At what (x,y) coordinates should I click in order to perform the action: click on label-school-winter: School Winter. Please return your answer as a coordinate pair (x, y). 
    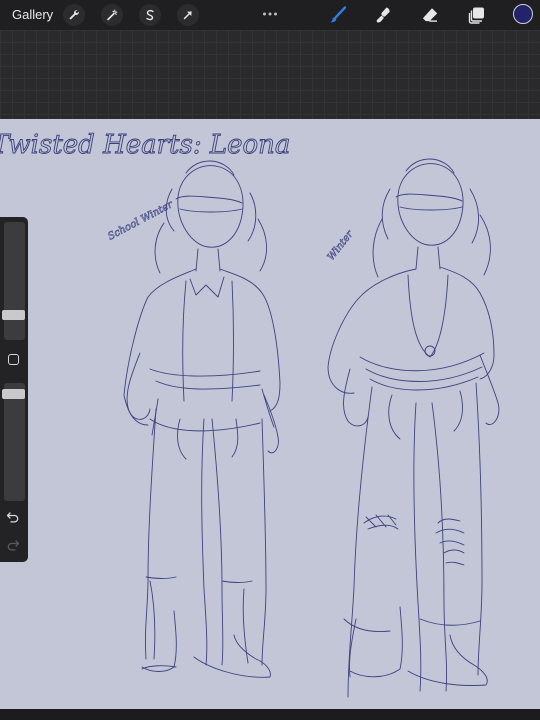
    Looking at the image, I should click on (141, 221).